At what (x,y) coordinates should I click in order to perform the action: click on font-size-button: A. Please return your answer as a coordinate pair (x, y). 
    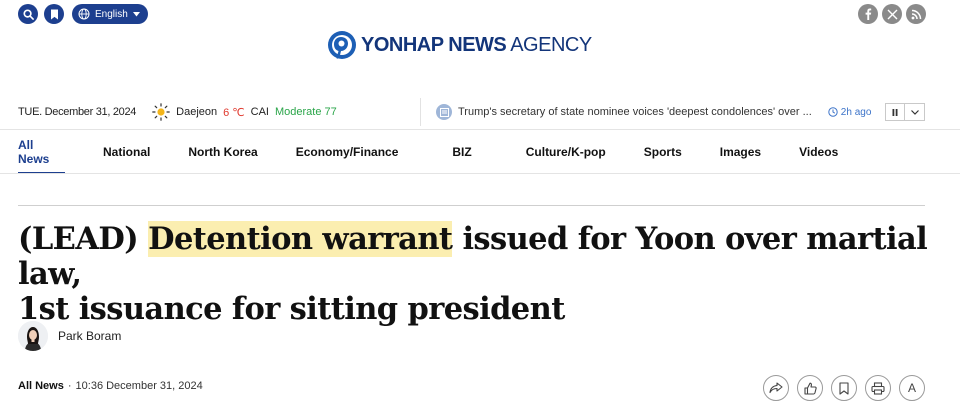
    Looking at the image, I should click on (912, 388).